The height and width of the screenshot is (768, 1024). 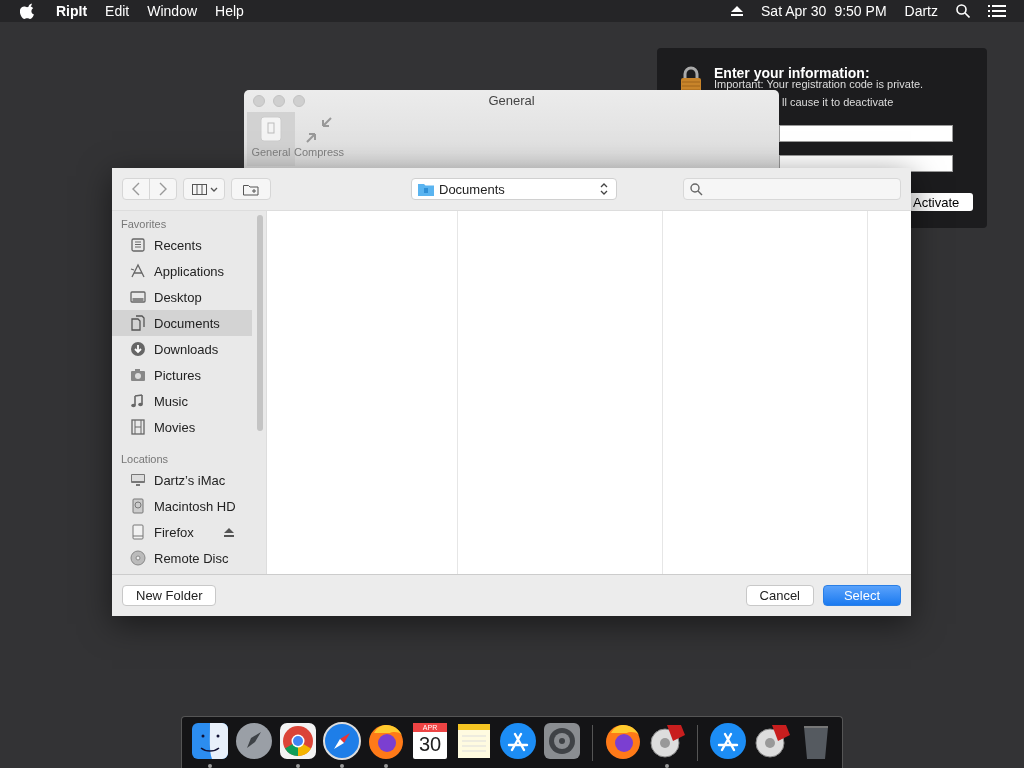 I want to click on music-icon, so click(x=138, y=401).